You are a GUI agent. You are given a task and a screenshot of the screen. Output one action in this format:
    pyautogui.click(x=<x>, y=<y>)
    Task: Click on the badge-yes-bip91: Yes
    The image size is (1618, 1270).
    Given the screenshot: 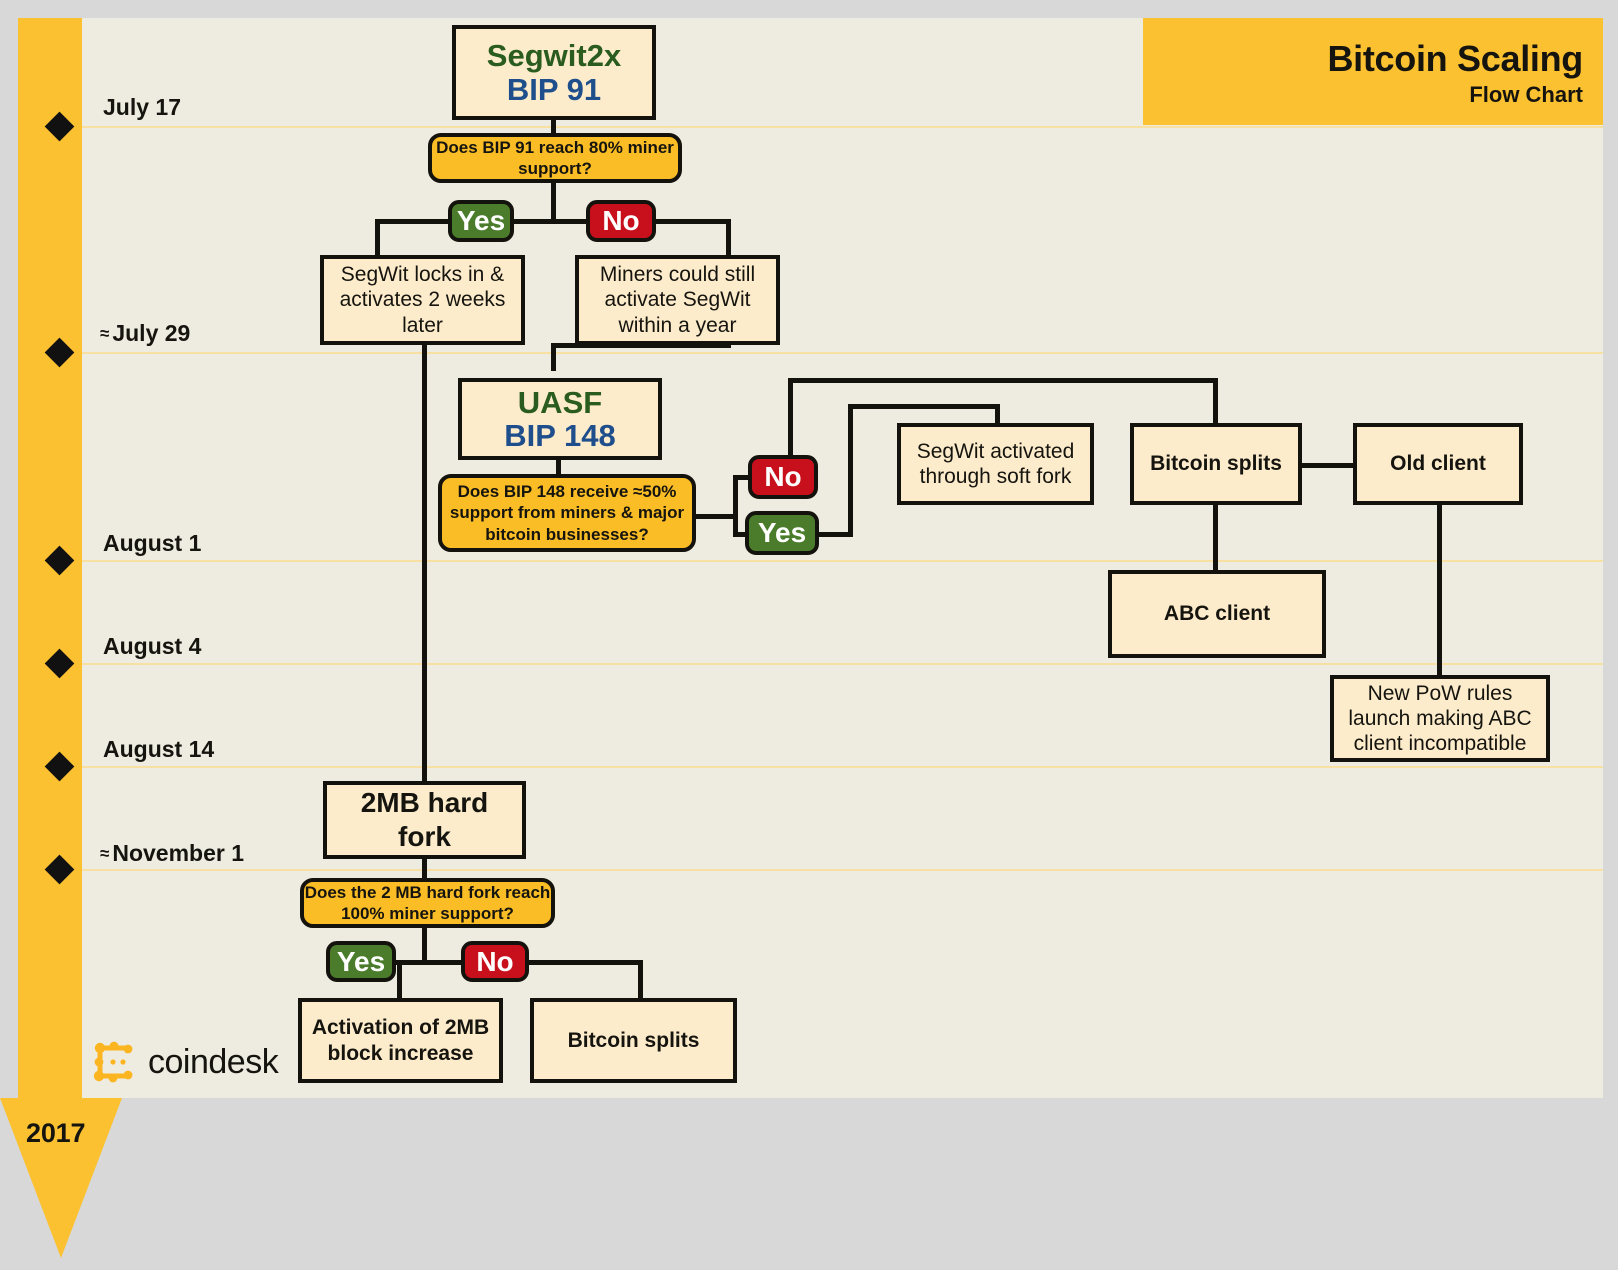 What is the action you would take?
    pyautogui.click(x=481, y=221)
    